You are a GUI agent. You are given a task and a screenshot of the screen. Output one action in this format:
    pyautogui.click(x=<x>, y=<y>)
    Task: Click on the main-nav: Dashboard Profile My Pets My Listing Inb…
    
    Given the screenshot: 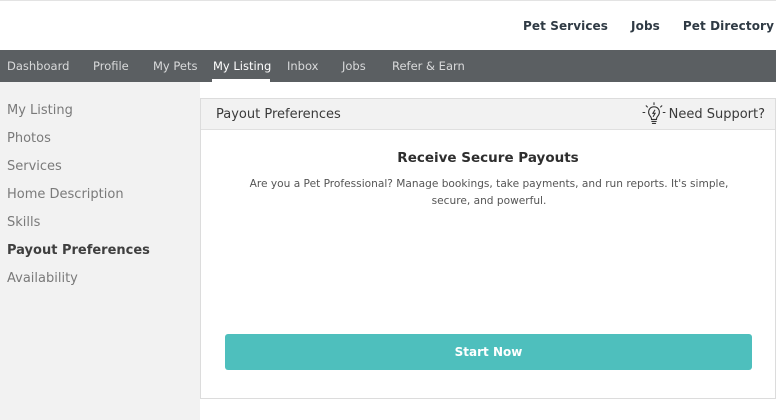 What is the action you would take?
    pyautogui.click(x=388, y=66)
    